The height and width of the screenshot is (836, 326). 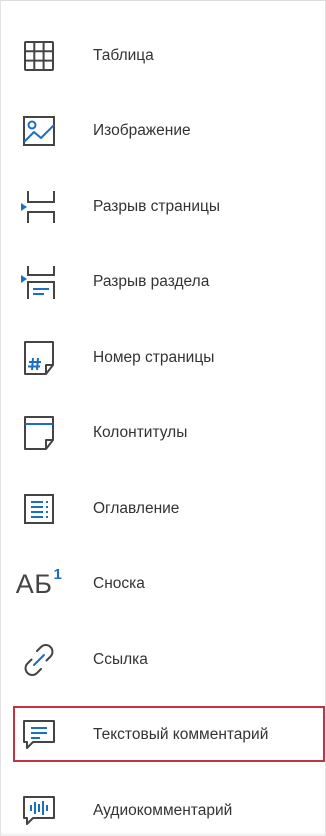 I want to click on section-break-icon, so click(x=39, y=282).